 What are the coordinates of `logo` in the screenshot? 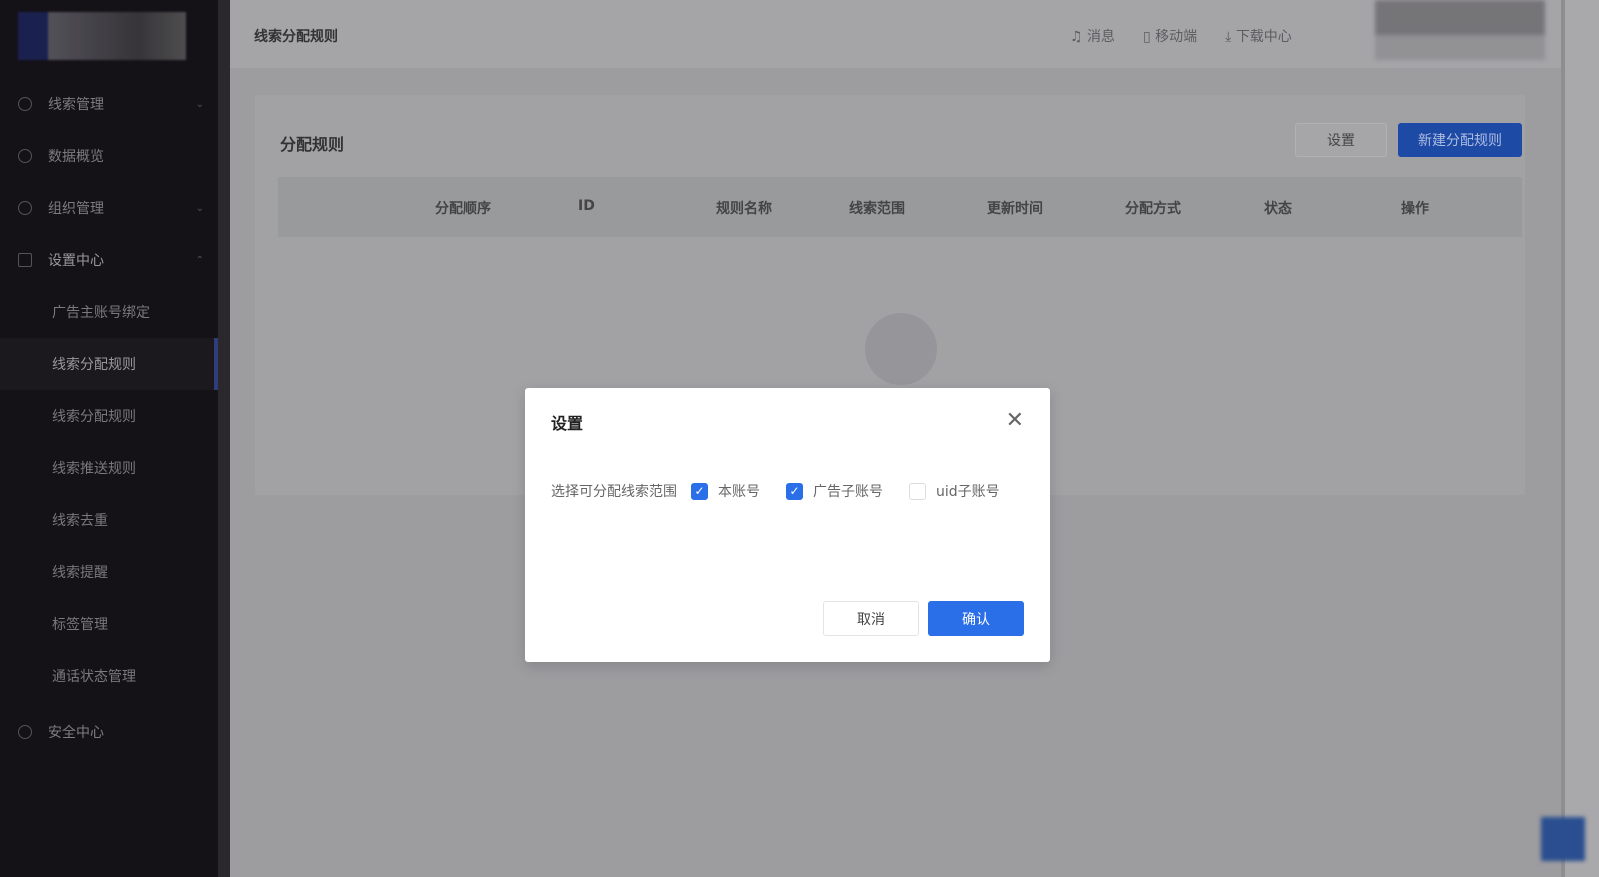 It's located at (102, 36).